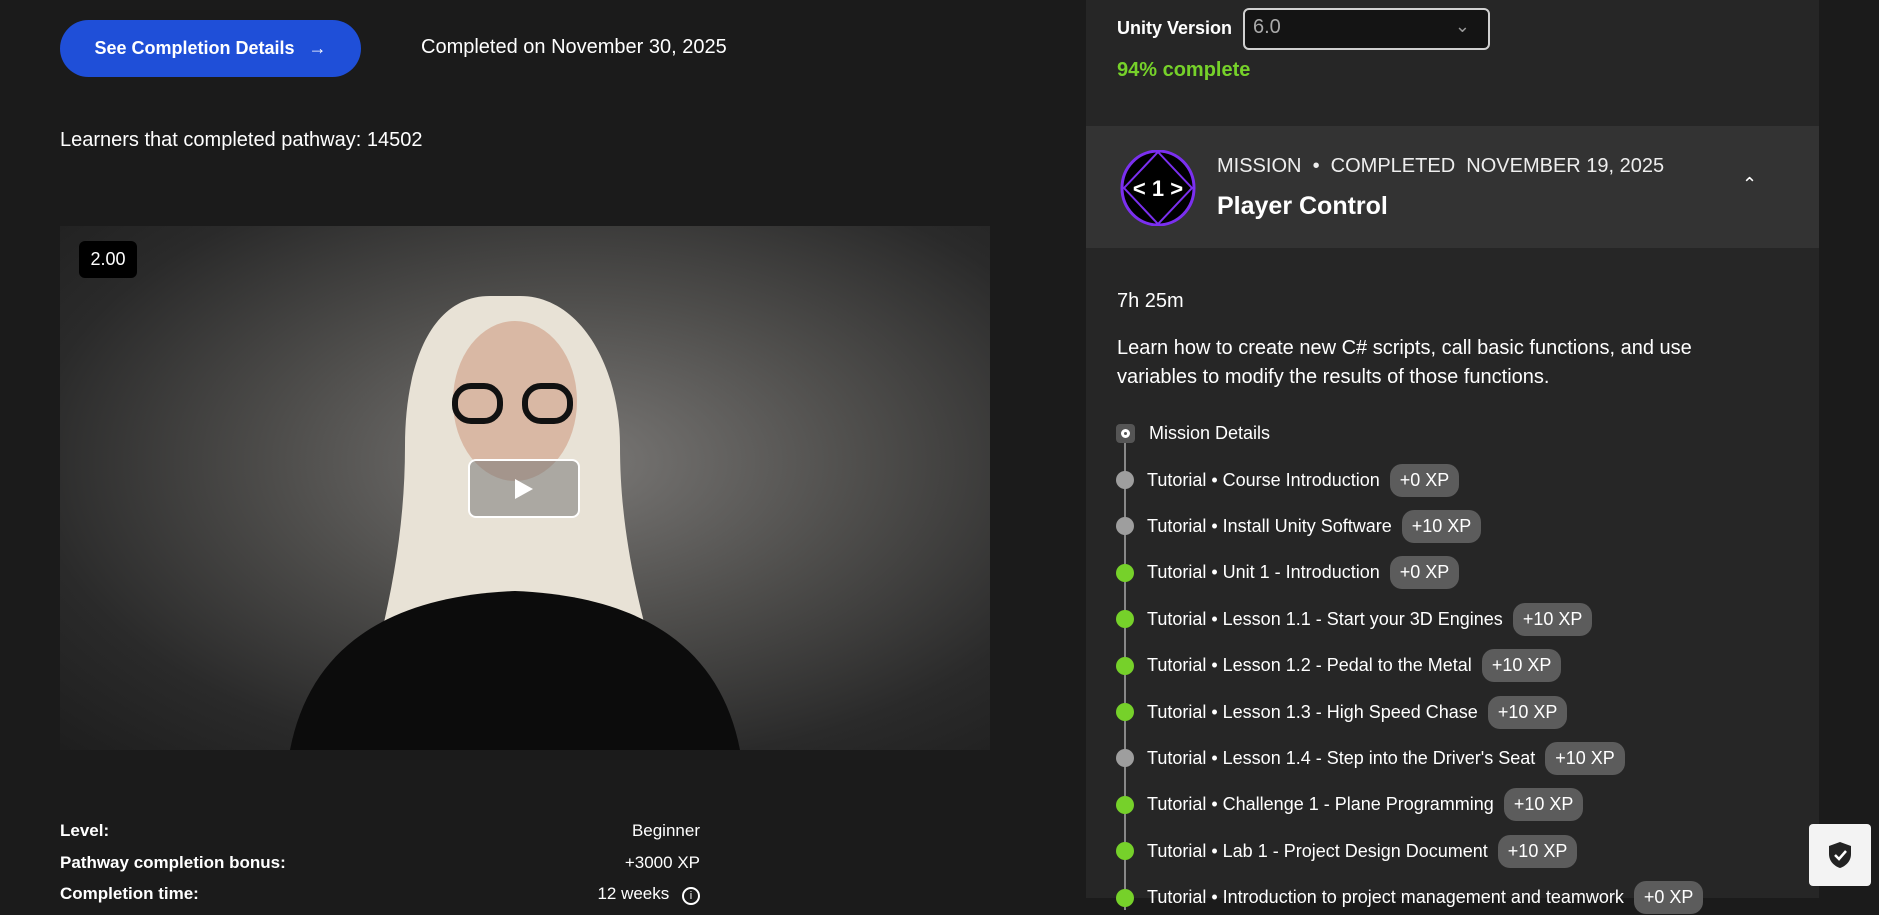 This screenshot has height=915, width=1879. I want to click on unity-version-label: Unity Version, so click(1175, 28).